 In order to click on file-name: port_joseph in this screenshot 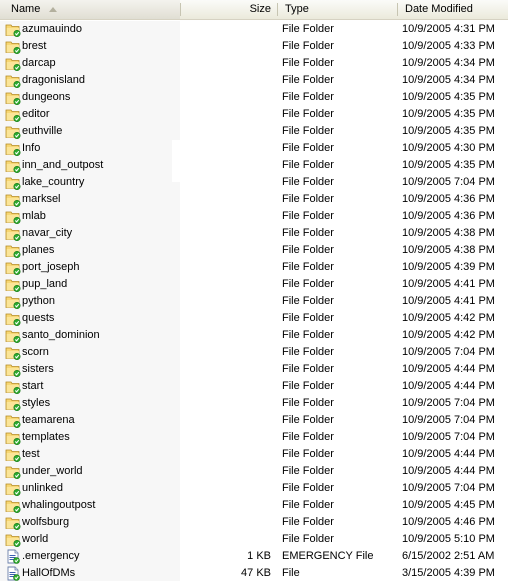, I will do `click(51, 267)`.